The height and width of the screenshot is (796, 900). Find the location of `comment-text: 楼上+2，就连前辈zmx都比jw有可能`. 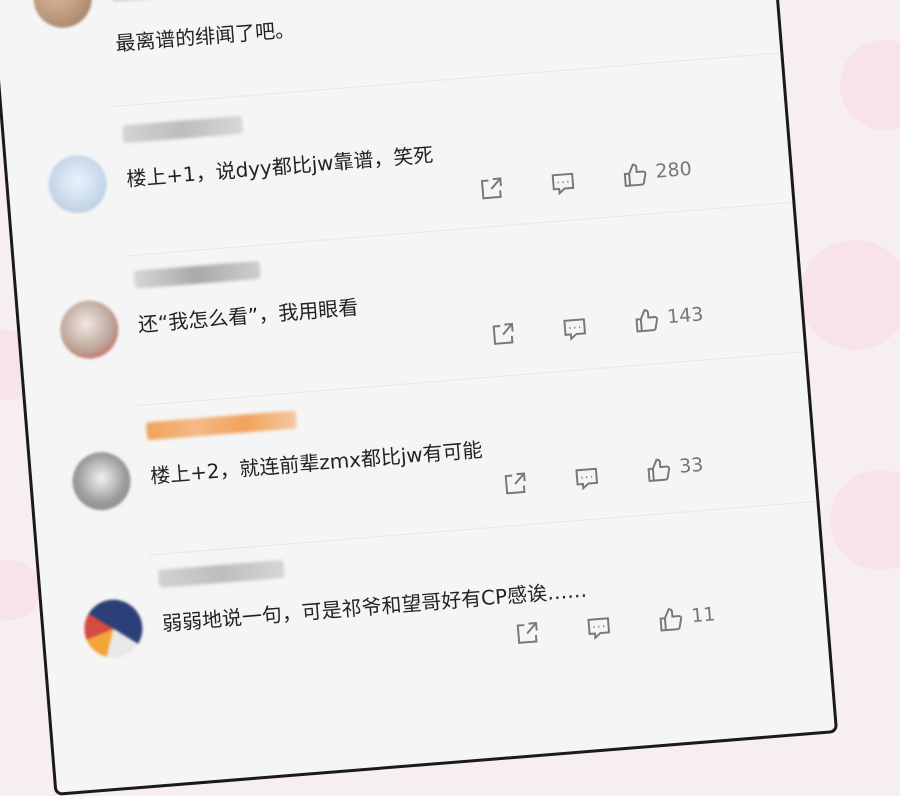

comment-text: 楼上+2，就连前辈zmx都比jw有可能 is located at coordinates (316, 462).